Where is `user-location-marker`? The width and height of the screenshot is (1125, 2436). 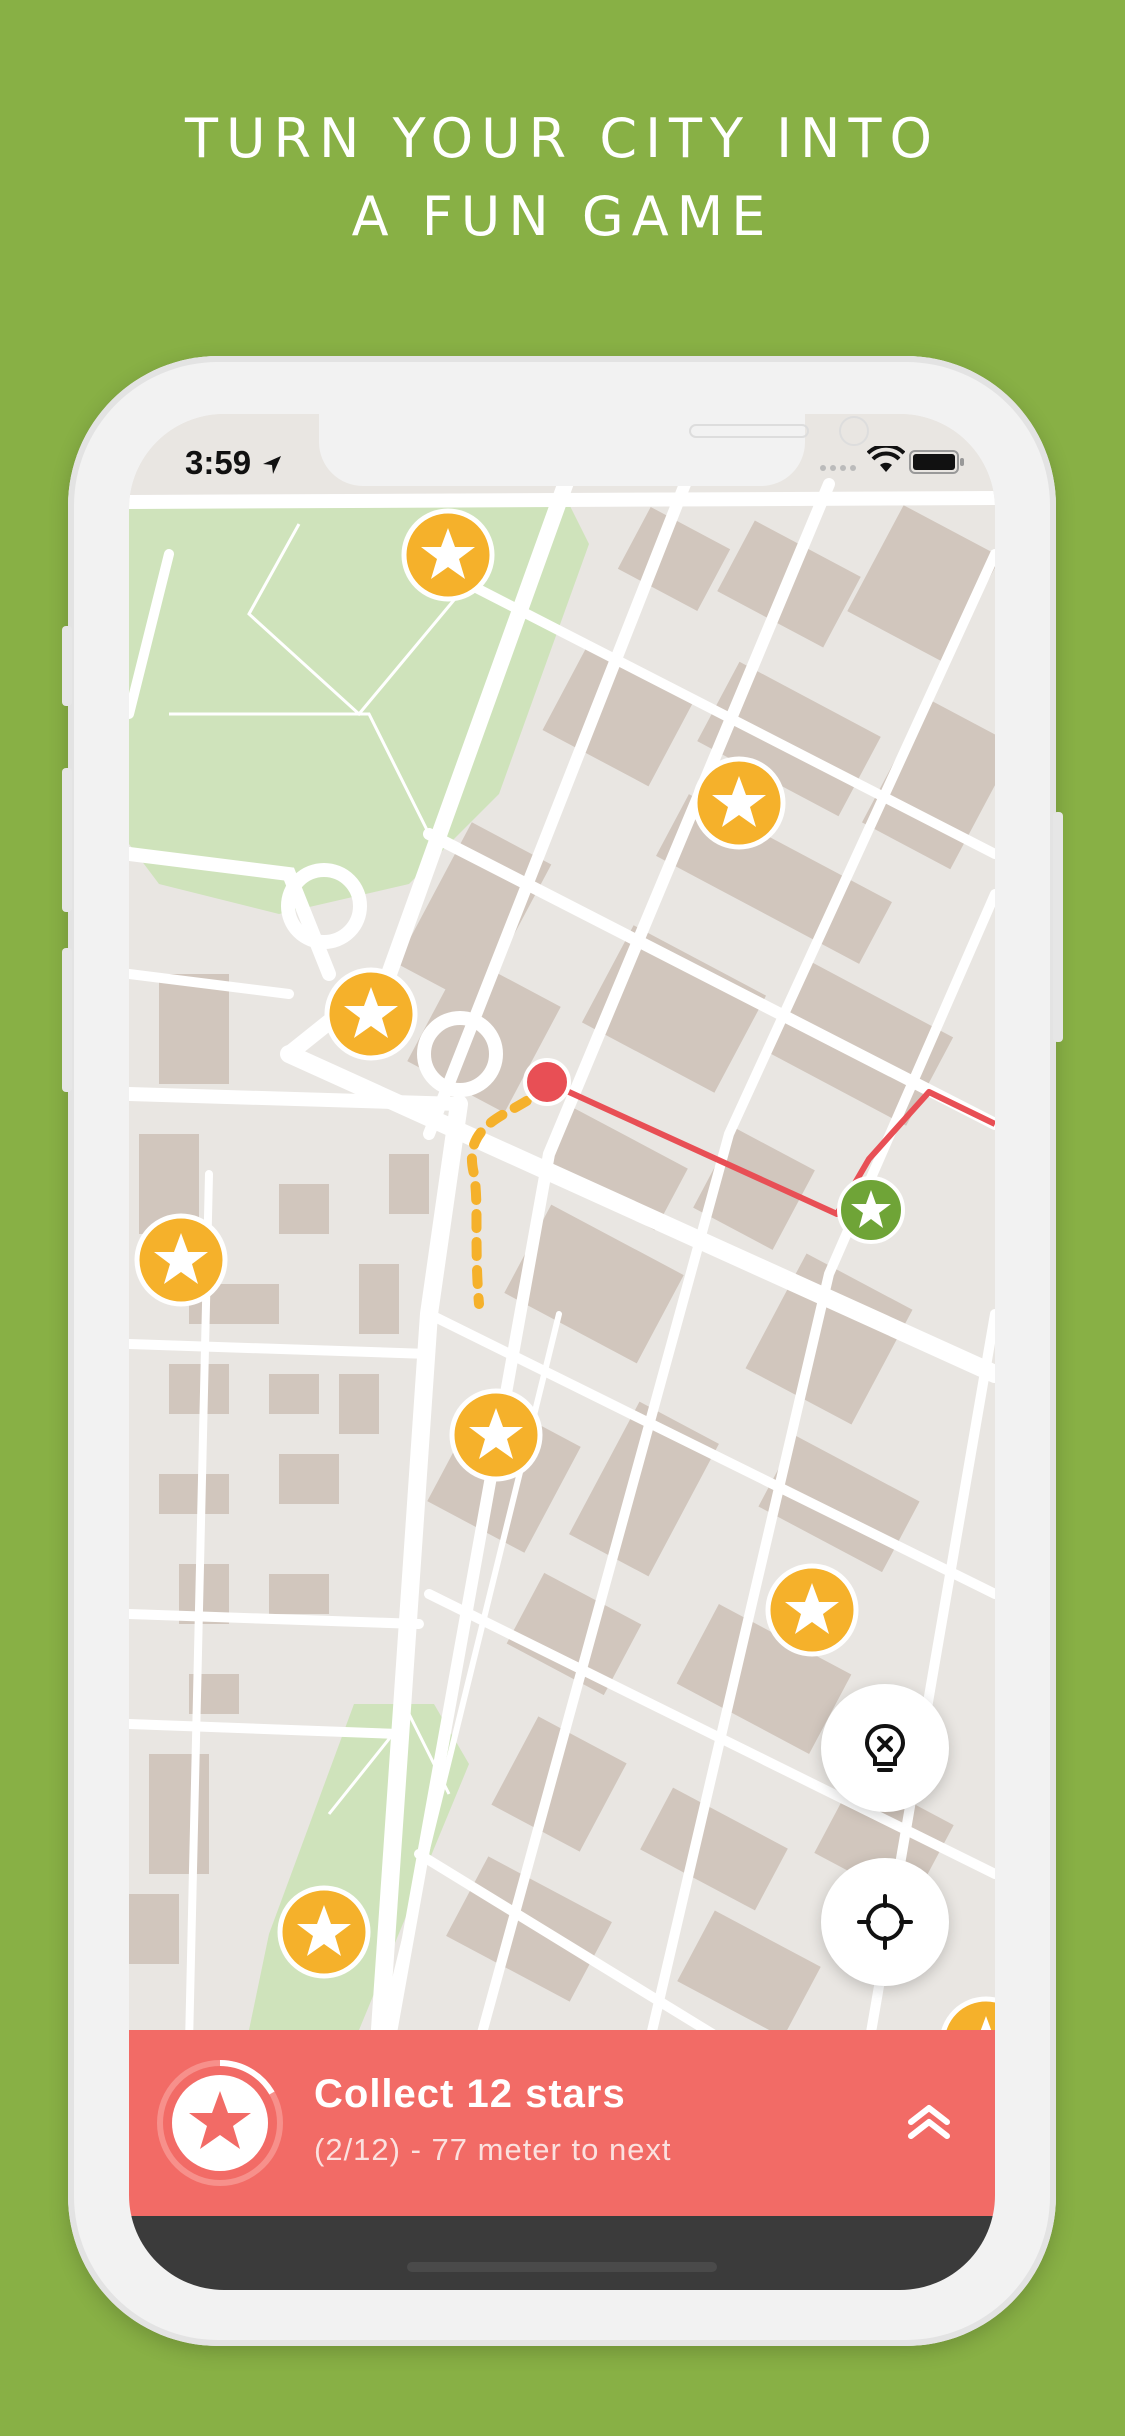
user-location-marker is located at coordinates (547, 1082).